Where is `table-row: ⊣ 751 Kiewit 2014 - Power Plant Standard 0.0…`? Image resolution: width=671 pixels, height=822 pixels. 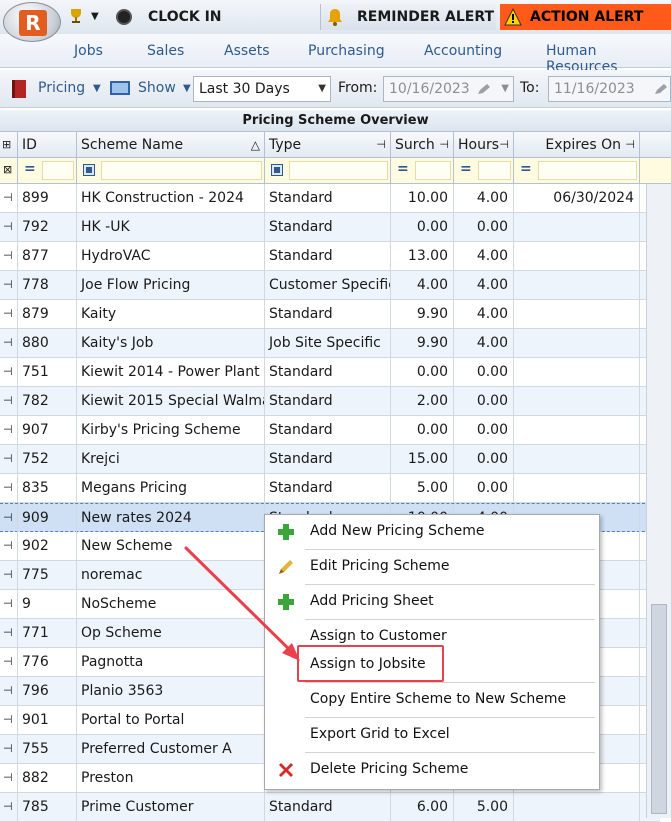
table-row: ⊣ 751 Kiewit 2014 - Power Plant Standard 0.0… is located at coordinates (330, 372).